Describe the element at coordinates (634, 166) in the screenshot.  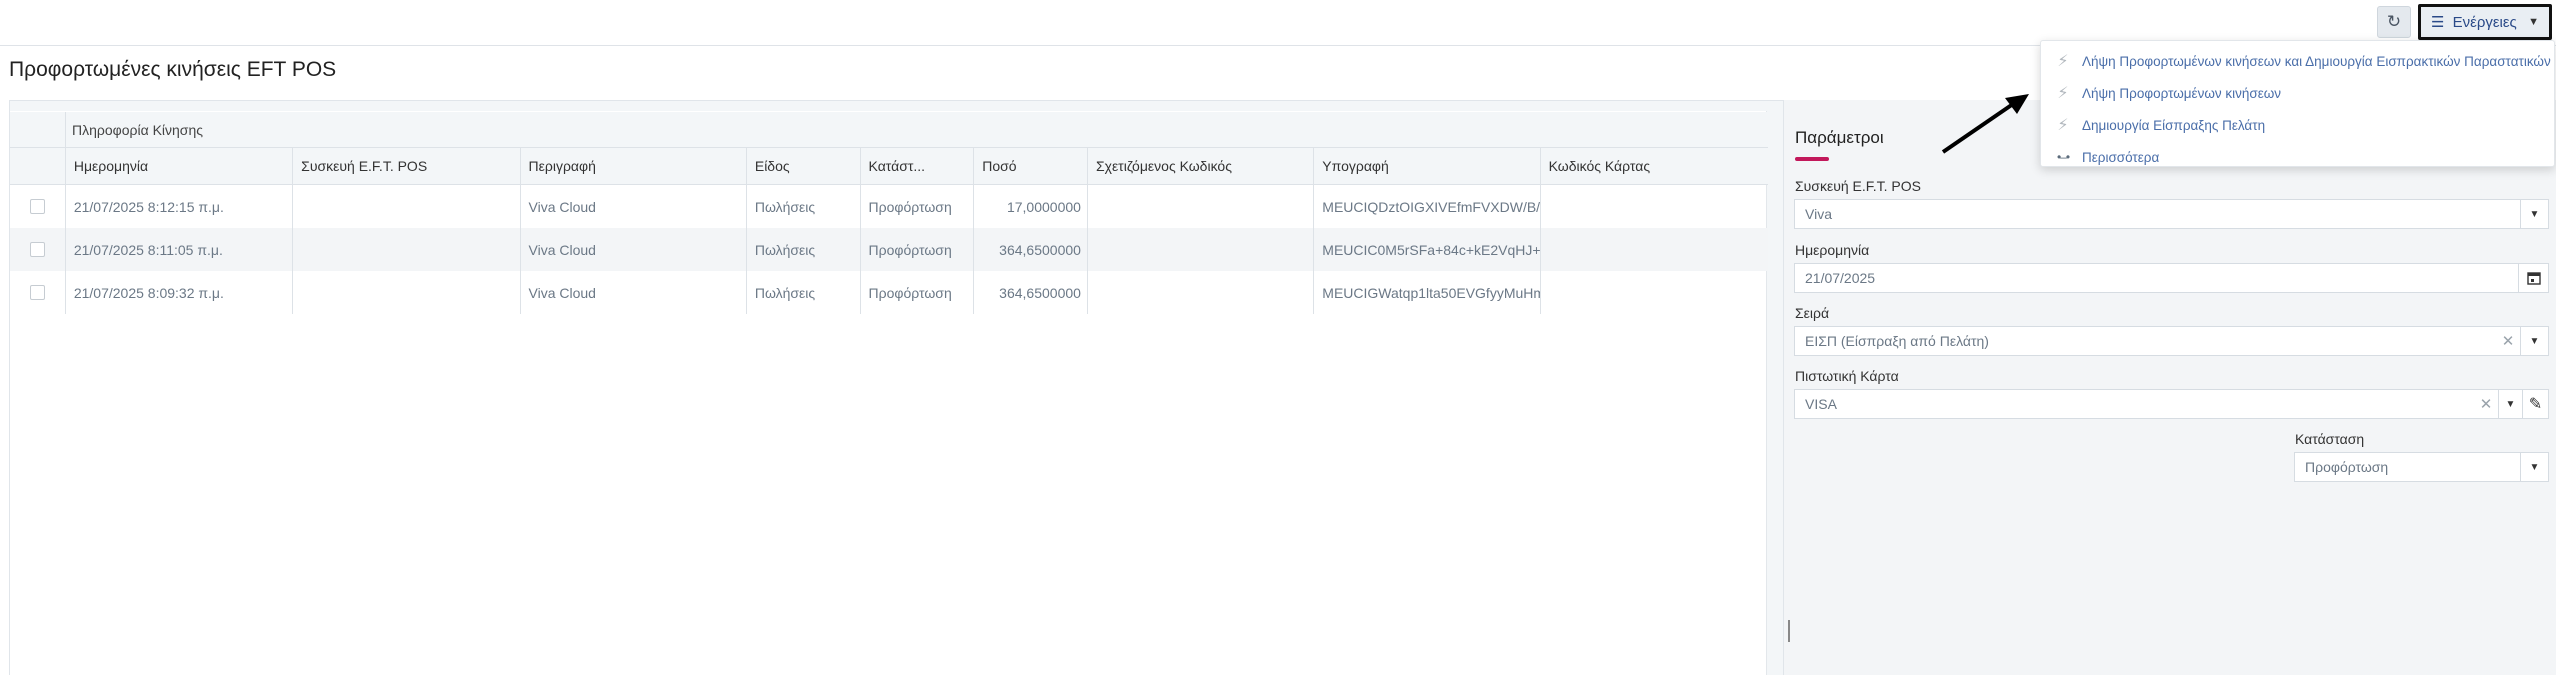
I see `column-header-description: Περιγραφή` at that location.